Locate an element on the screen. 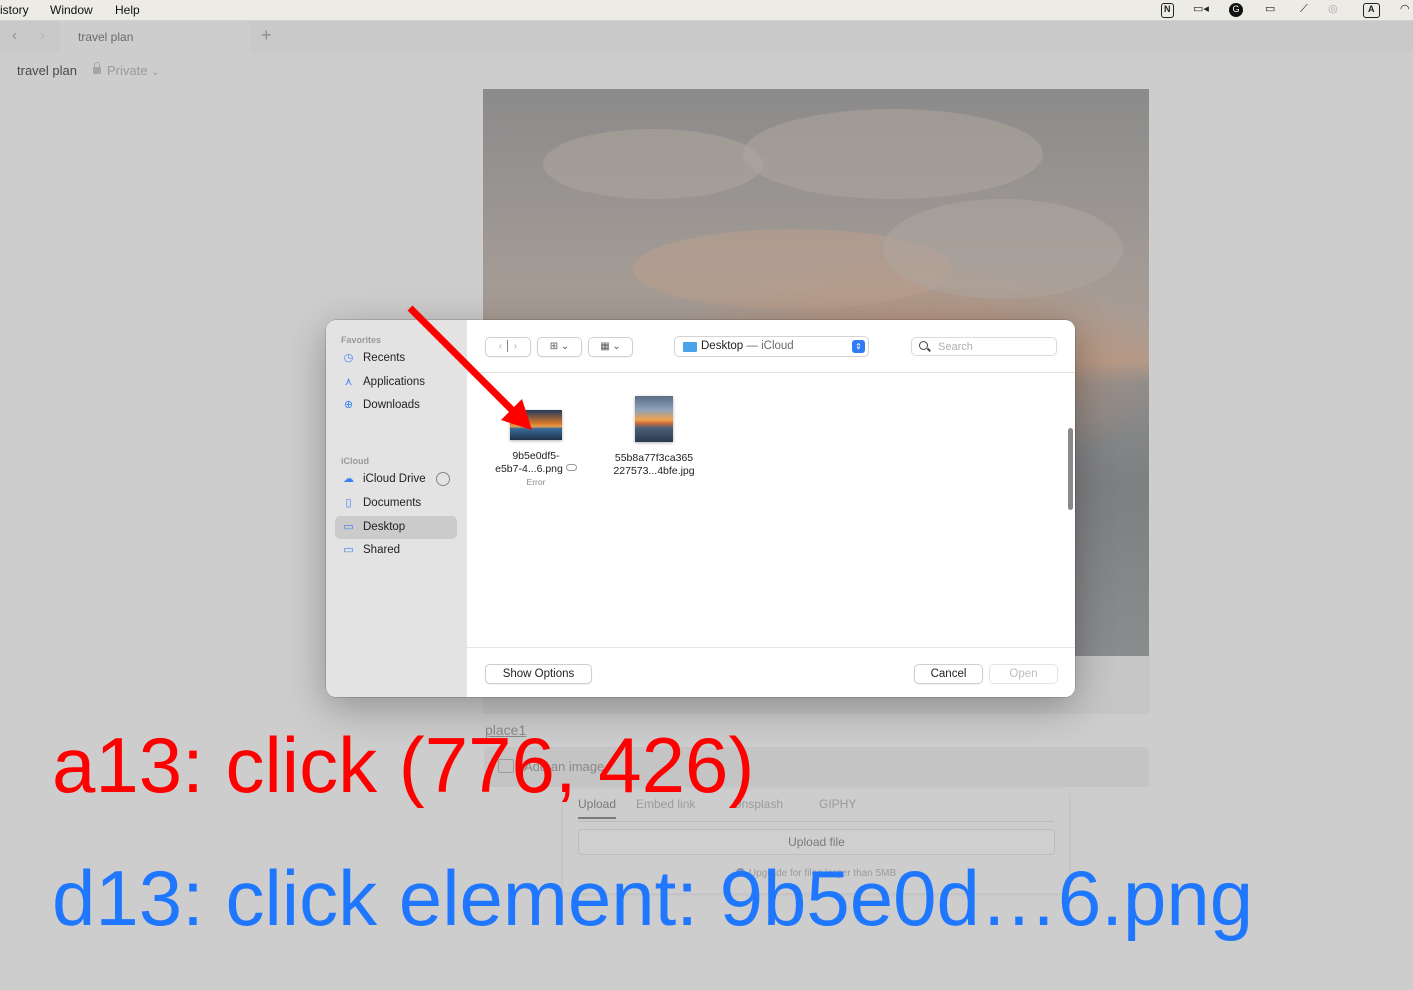 The image size is (1413, 990). description-annotation: d13: click element: 9b5e0d…6.png is located at coordinates (653, 898).